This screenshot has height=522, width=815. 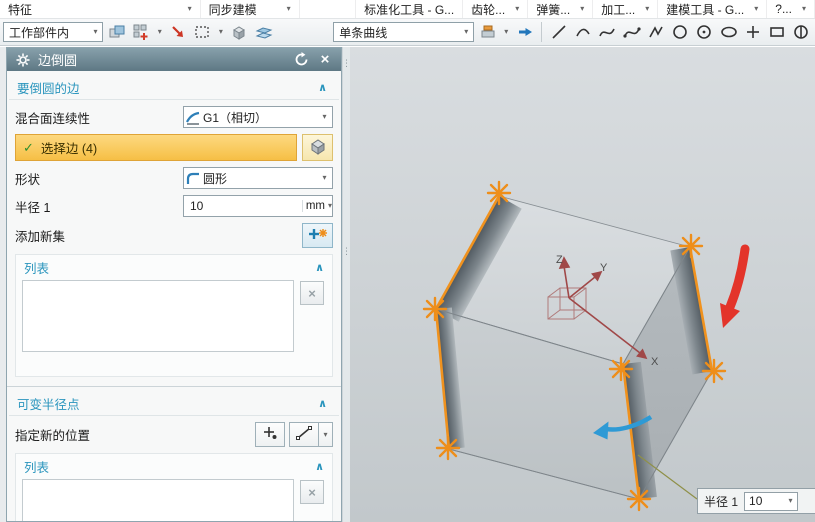 I want to click on list-row: ×, so click(x=174, y=316).